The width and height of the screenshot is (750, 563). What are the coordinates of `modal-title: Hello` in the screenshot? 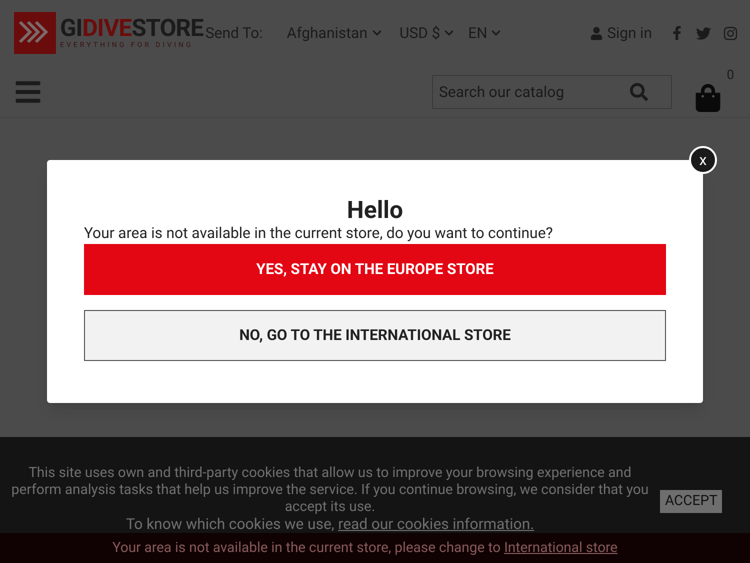 It's located at (375, 210).